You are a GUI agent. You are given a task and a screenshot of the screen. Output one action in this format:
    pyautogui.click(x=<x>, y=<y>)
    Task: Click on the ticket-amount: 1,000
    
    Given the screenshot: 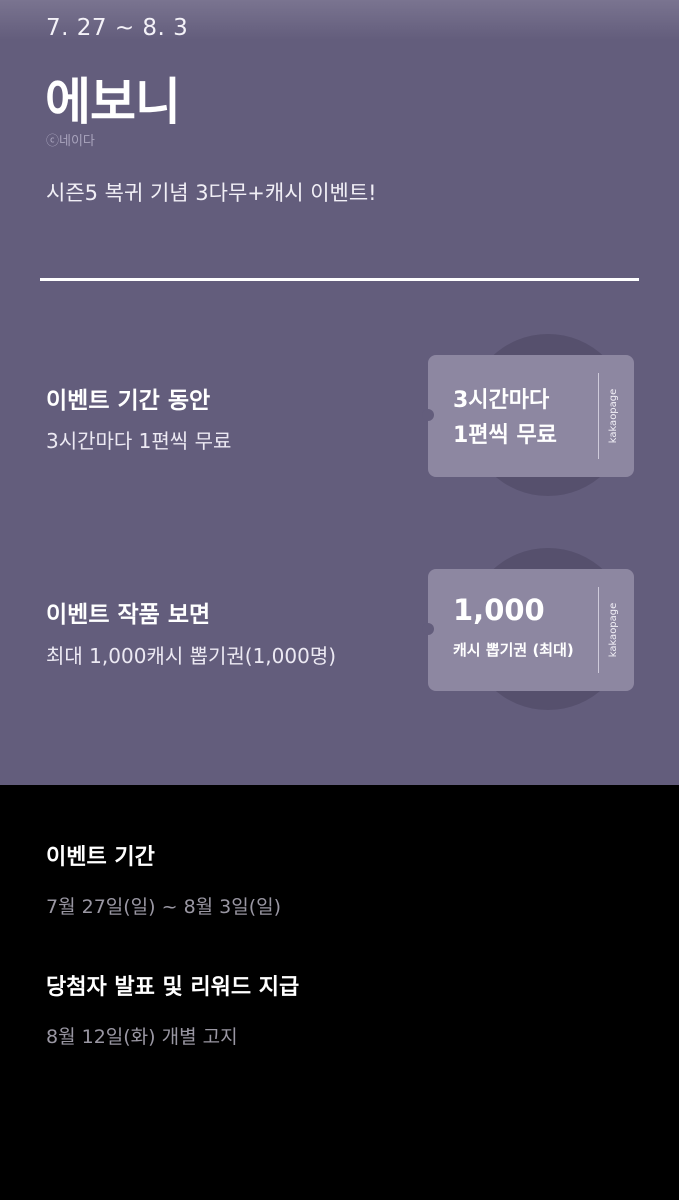 What is the action you would take?
    pyautogui.click(x=499, y=610)
    